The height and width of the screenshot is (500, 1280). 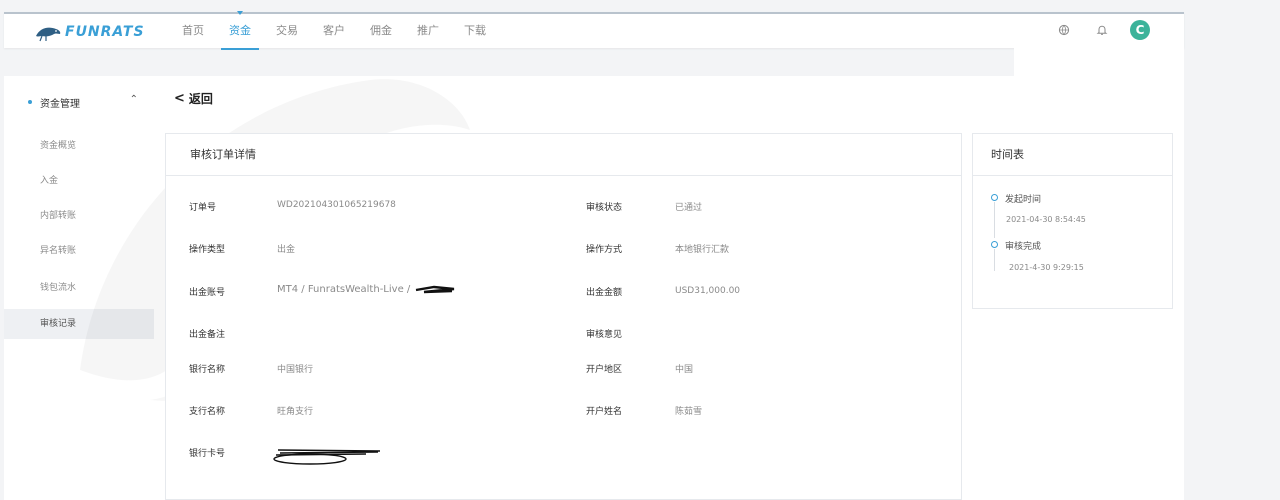 I want to click on back-button: < 返回, so click(x=193, y=98).